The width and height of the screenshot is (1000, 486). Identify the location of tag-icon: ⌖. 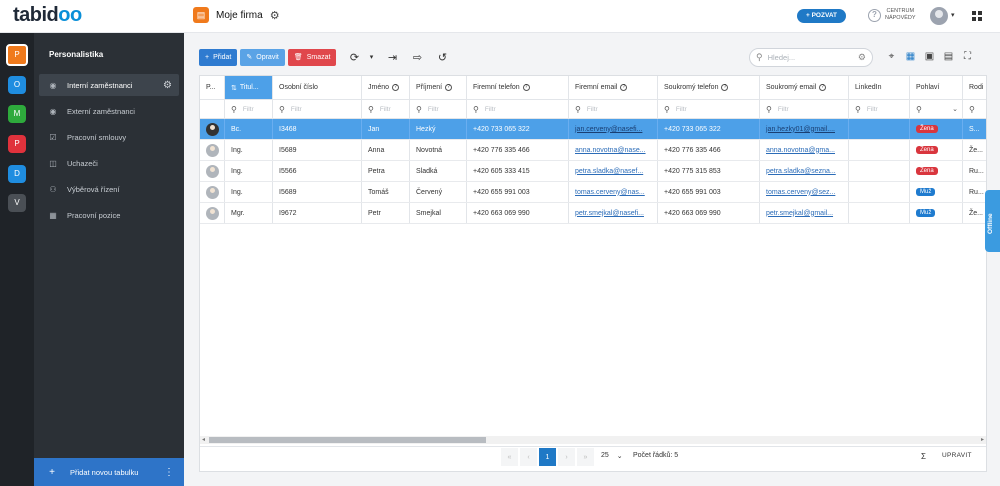
(891, 56).